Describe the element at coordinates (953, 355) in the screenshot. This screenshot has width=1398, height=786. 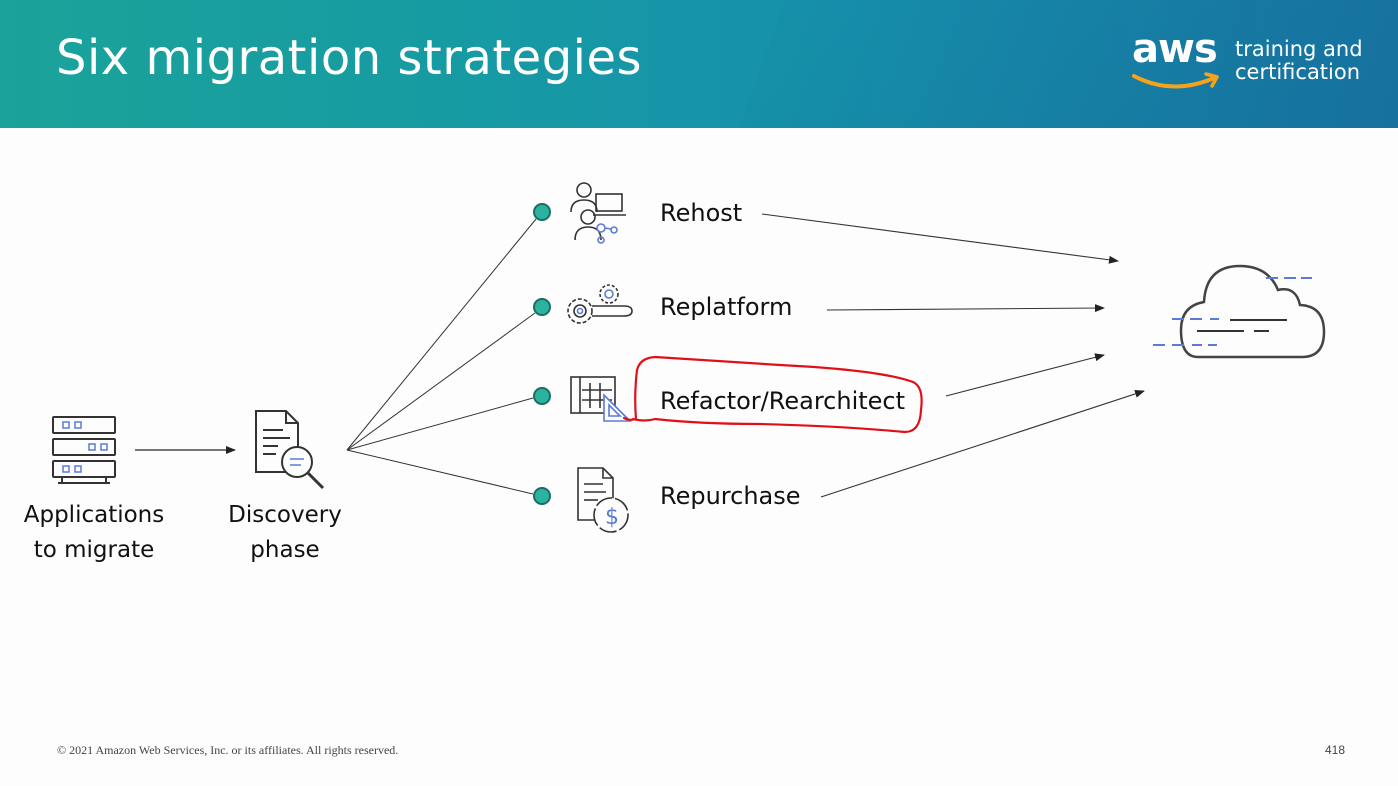
I see `cloud-arrows` at that location.